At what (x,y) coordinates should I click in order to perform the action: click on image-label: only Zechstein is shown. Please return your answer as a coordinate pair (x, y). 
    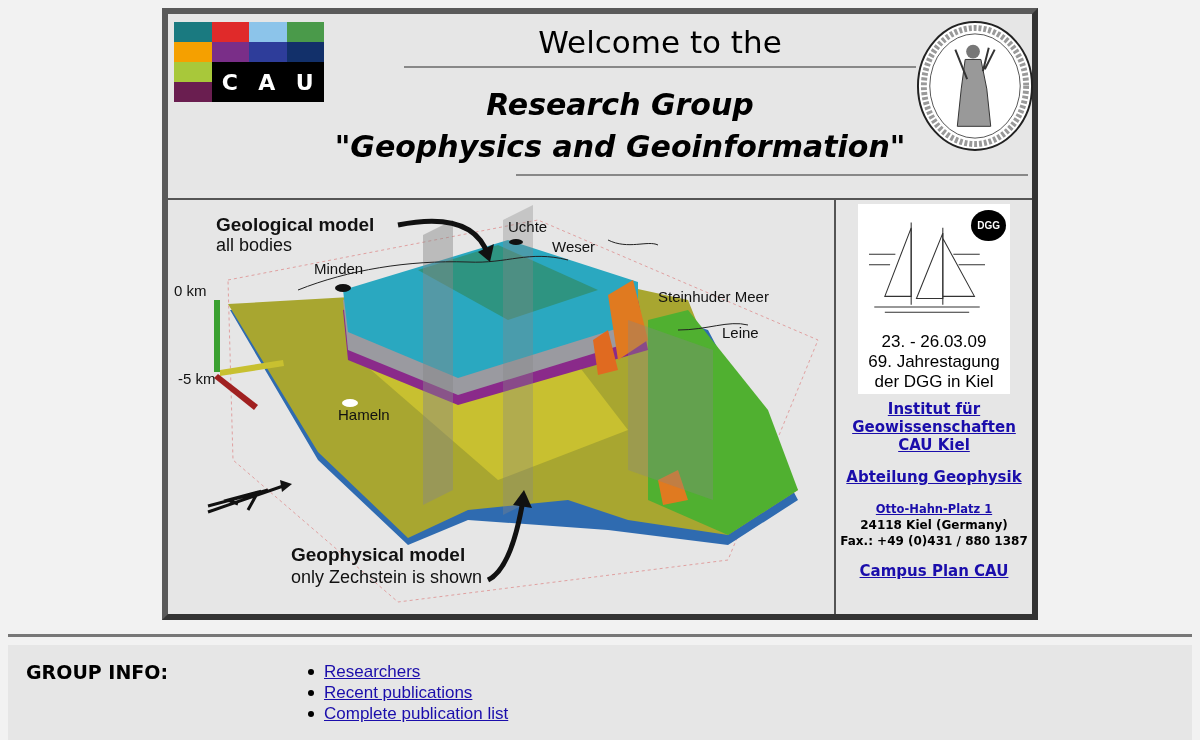
    Looking at the image, I should click on (387, 577).